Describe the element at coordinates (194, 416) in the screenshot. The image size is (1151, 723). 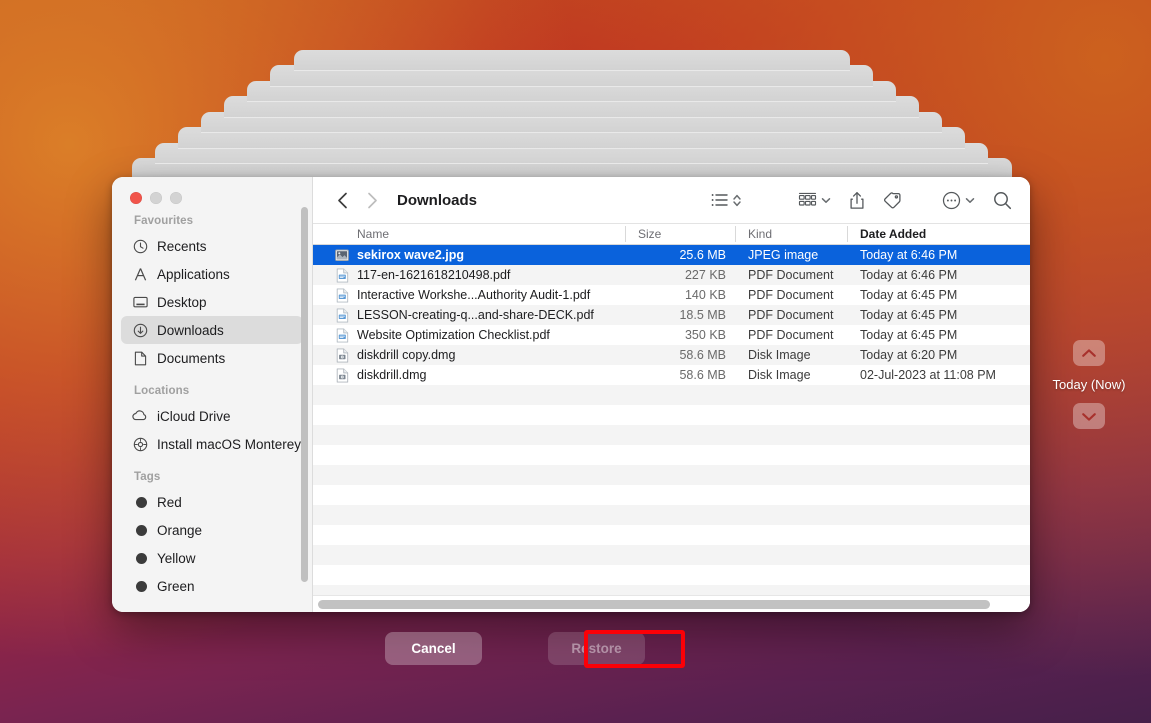
I see `sidebar-item-label: iCloud Drive` at that location.